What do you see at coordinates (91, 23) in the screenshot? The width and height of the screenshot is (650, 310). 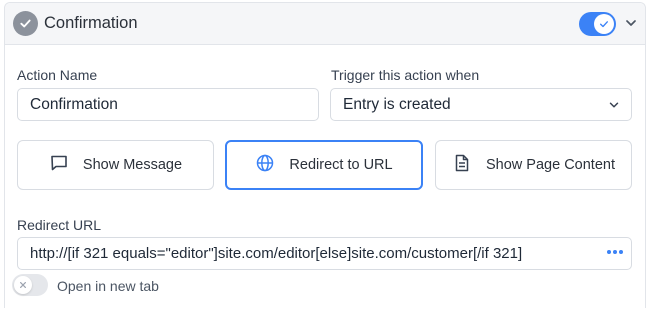 I see `action-title: Confirmation` at bounding box center [91, 23].